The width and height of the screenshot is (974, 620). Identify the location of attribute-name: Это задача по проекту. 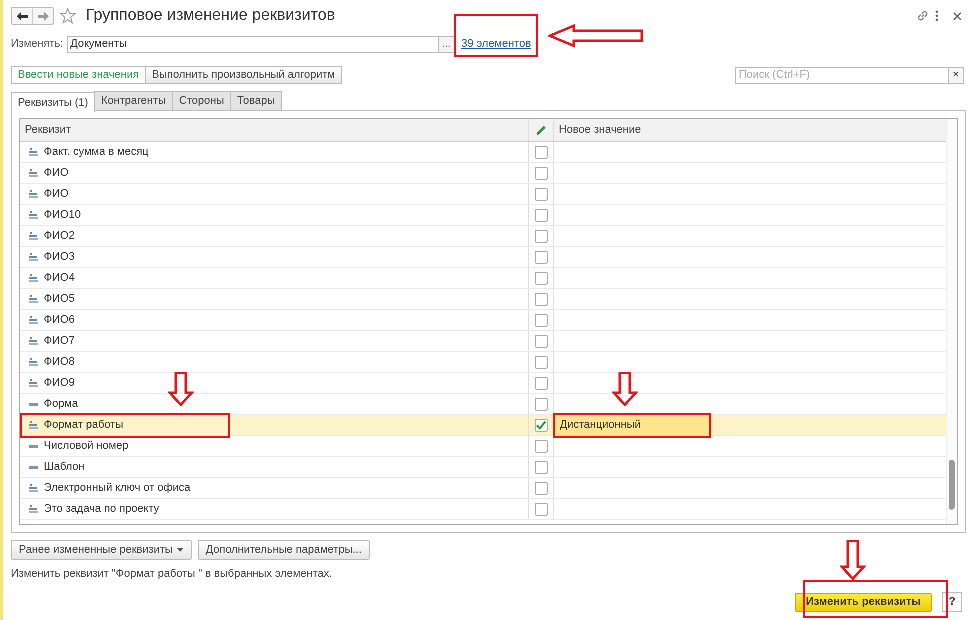
(102, 509).